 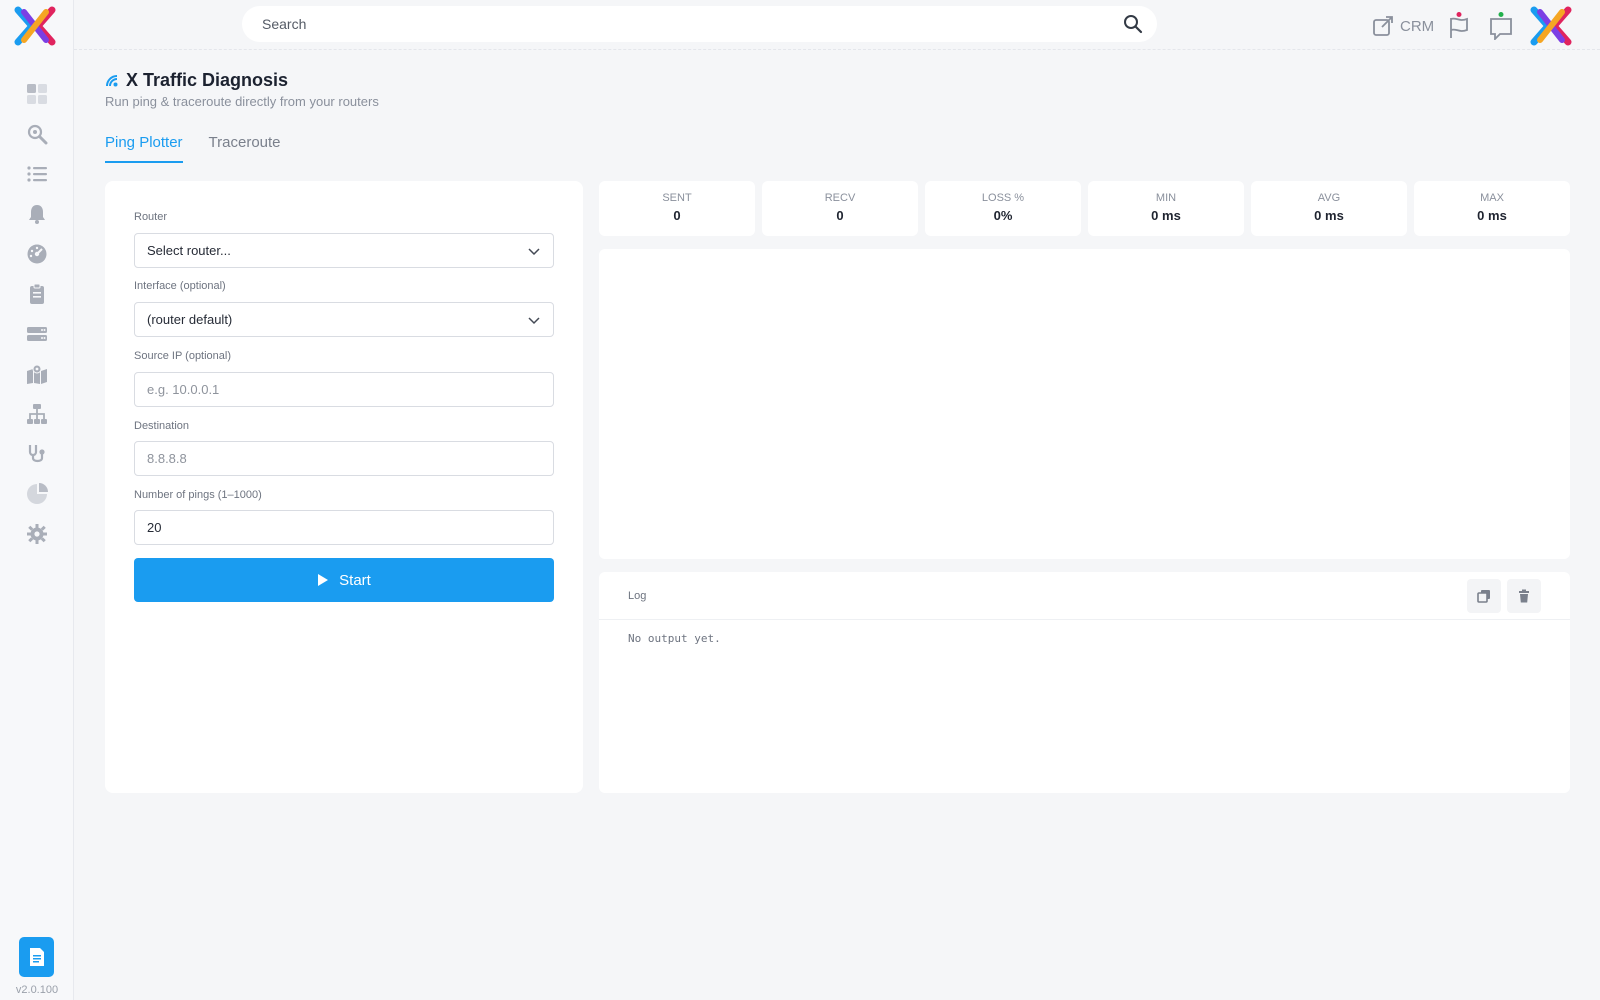 What do you see at coordinates (1166, 198) in the screenshot?
I see `stat-min-label: MIN` at bounding box center [1166, 198].